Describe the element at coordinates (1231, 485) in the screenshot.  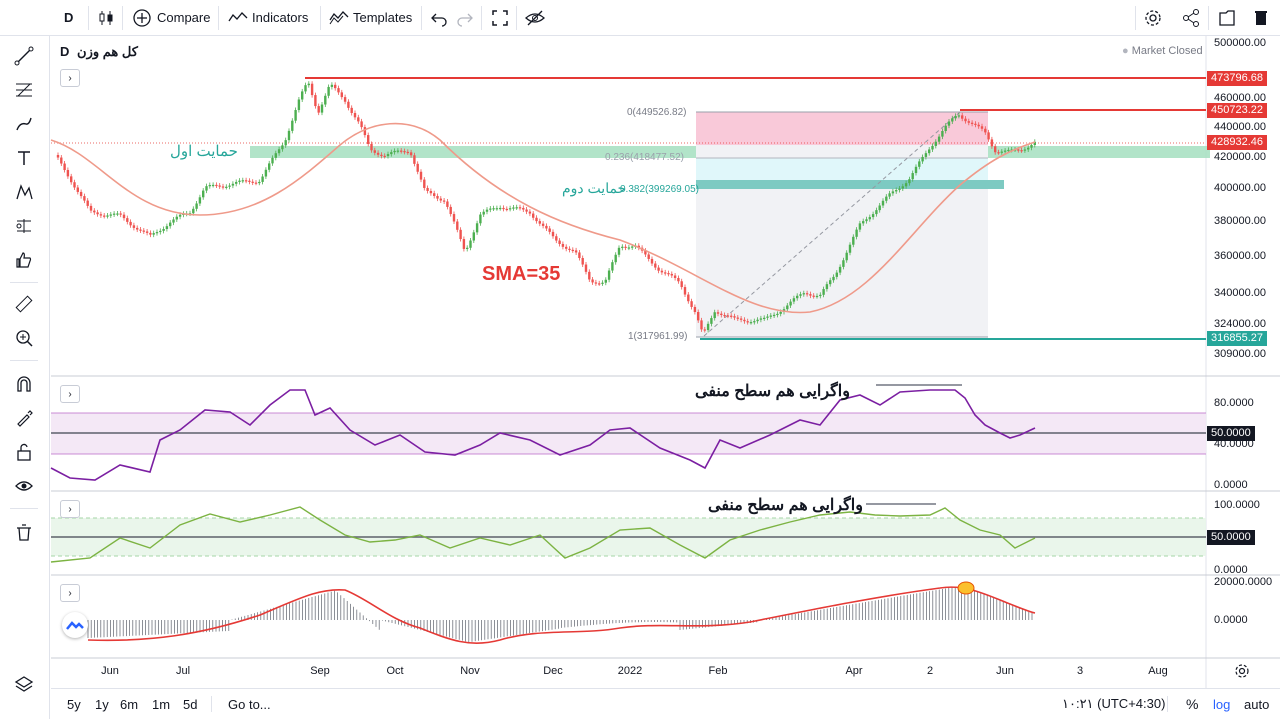
I see `rsi-axis-0: 0.0000` at that location.